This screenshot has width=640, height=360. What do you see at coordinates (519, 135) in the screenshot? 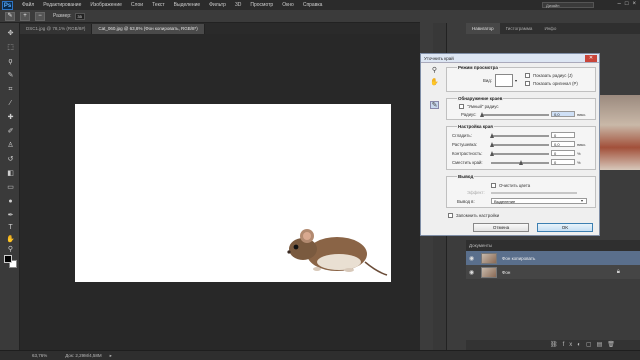
I see `smooth-slider` at bounding box center [519, 135].